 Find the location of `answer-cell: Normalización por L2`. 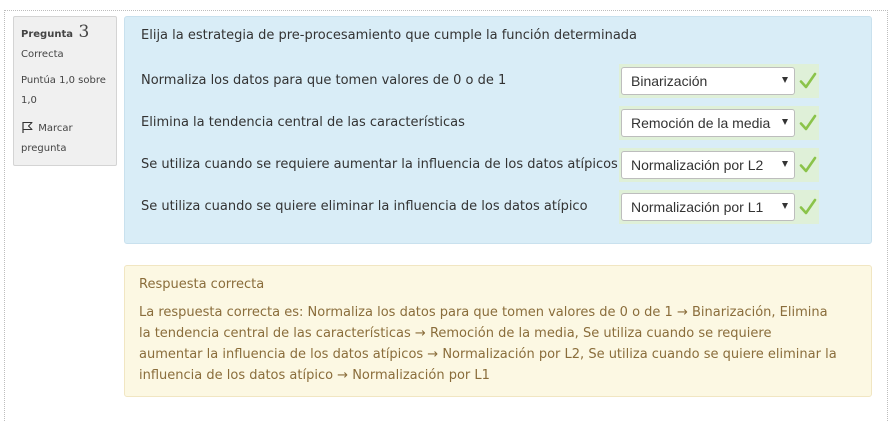

answer-cell: Normalización por L2 is located at coordinates (719, 165).